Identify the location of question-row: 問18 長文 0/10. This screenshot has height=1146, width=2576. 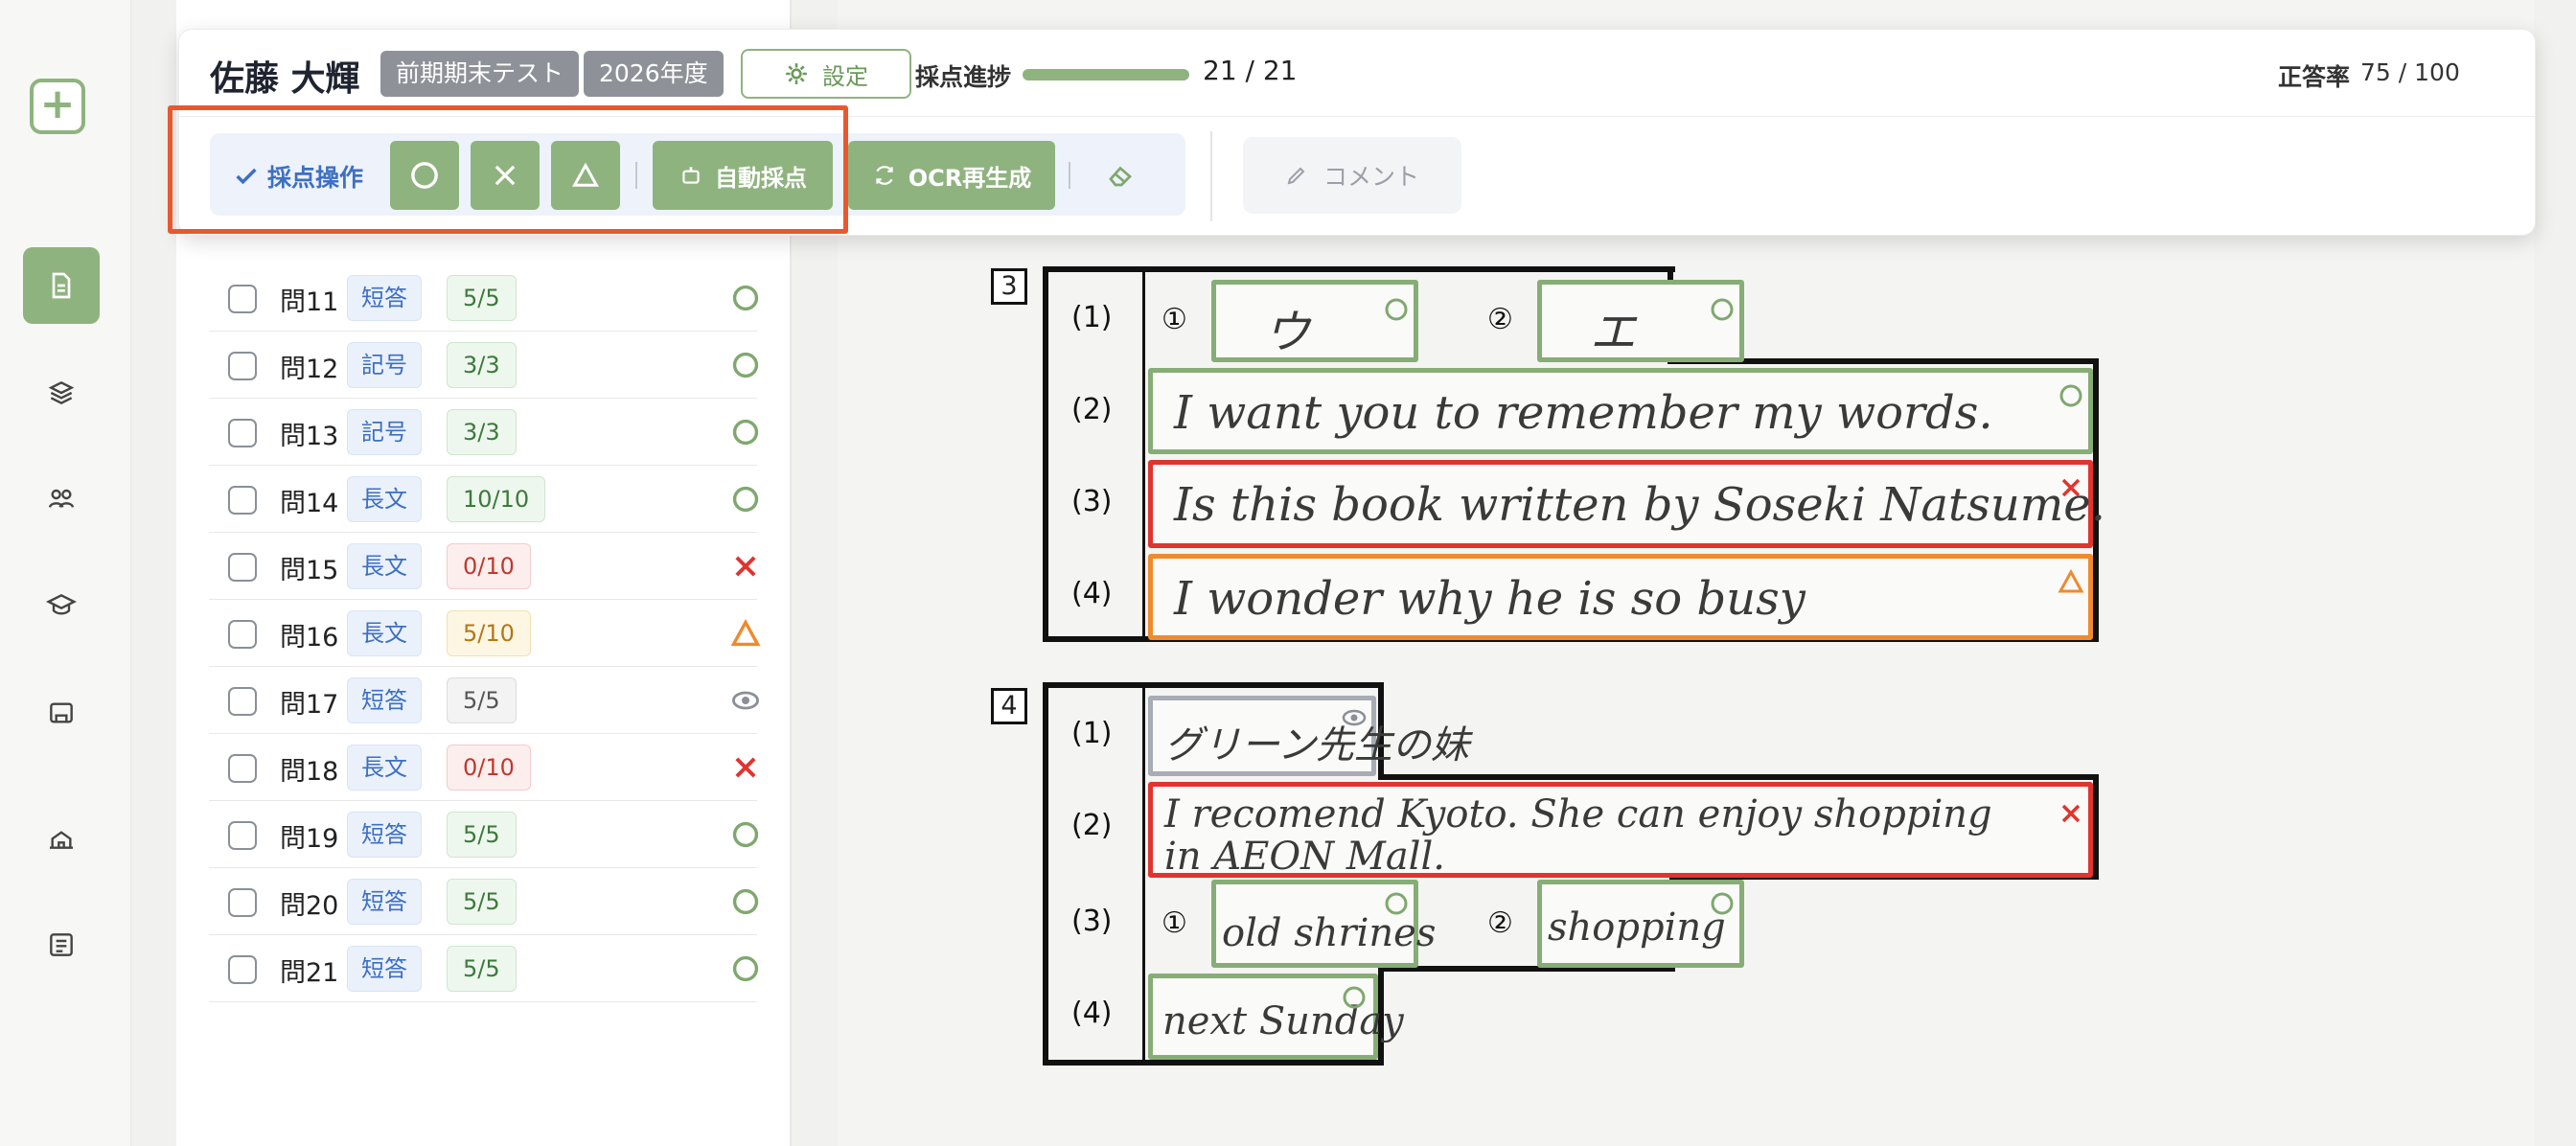
(483, 767).